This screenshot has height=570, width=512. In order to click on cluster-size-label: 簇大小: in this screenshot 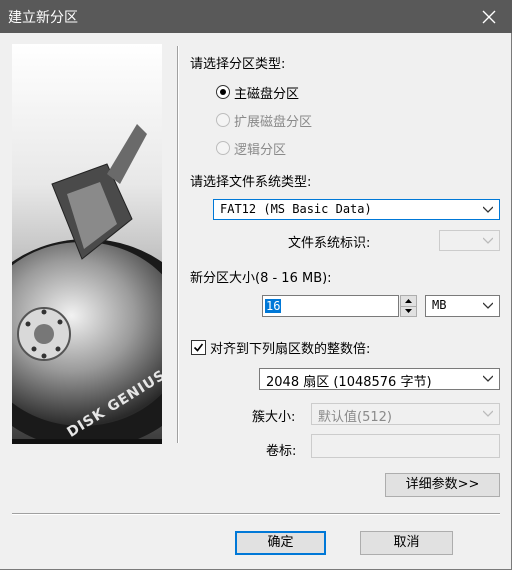, I will do `click(274, 417)`.